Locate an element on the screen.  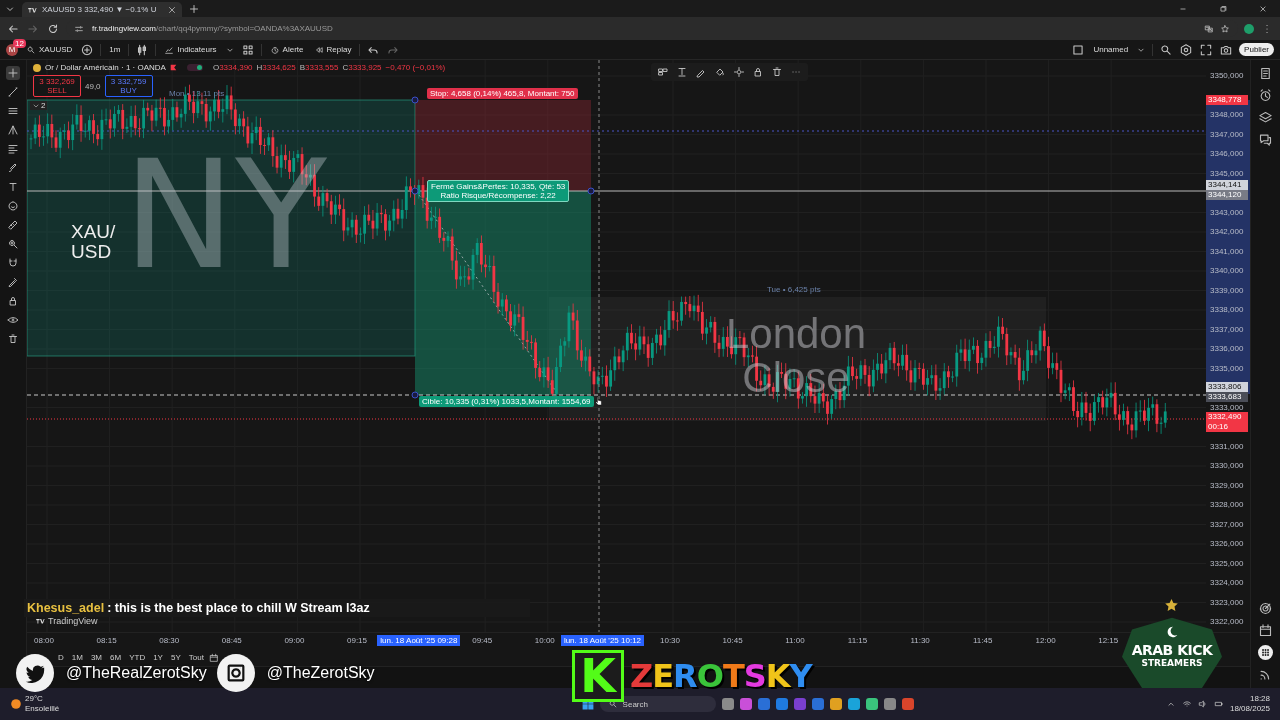
taskbar-search-field: Search is located at coordinates (657, 704).